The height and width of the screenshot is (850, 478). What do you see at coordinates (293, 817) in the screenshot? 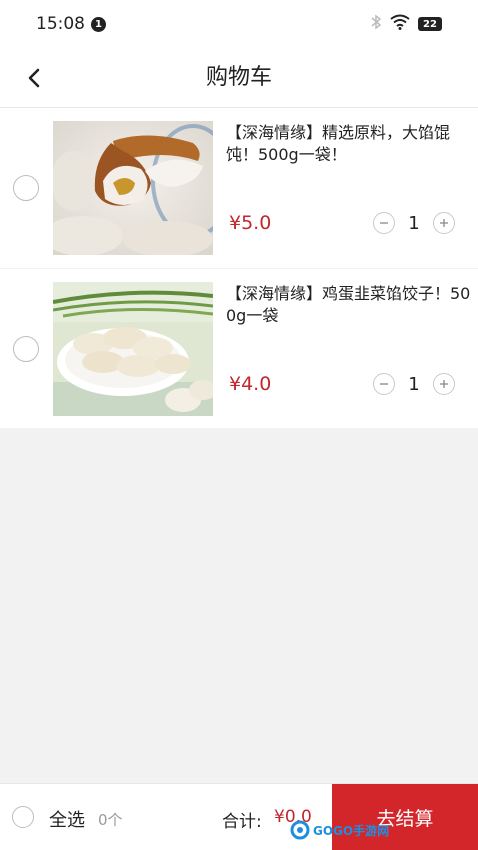
I see `total-amount: ¥0.0` at bounding box center [293, 817].